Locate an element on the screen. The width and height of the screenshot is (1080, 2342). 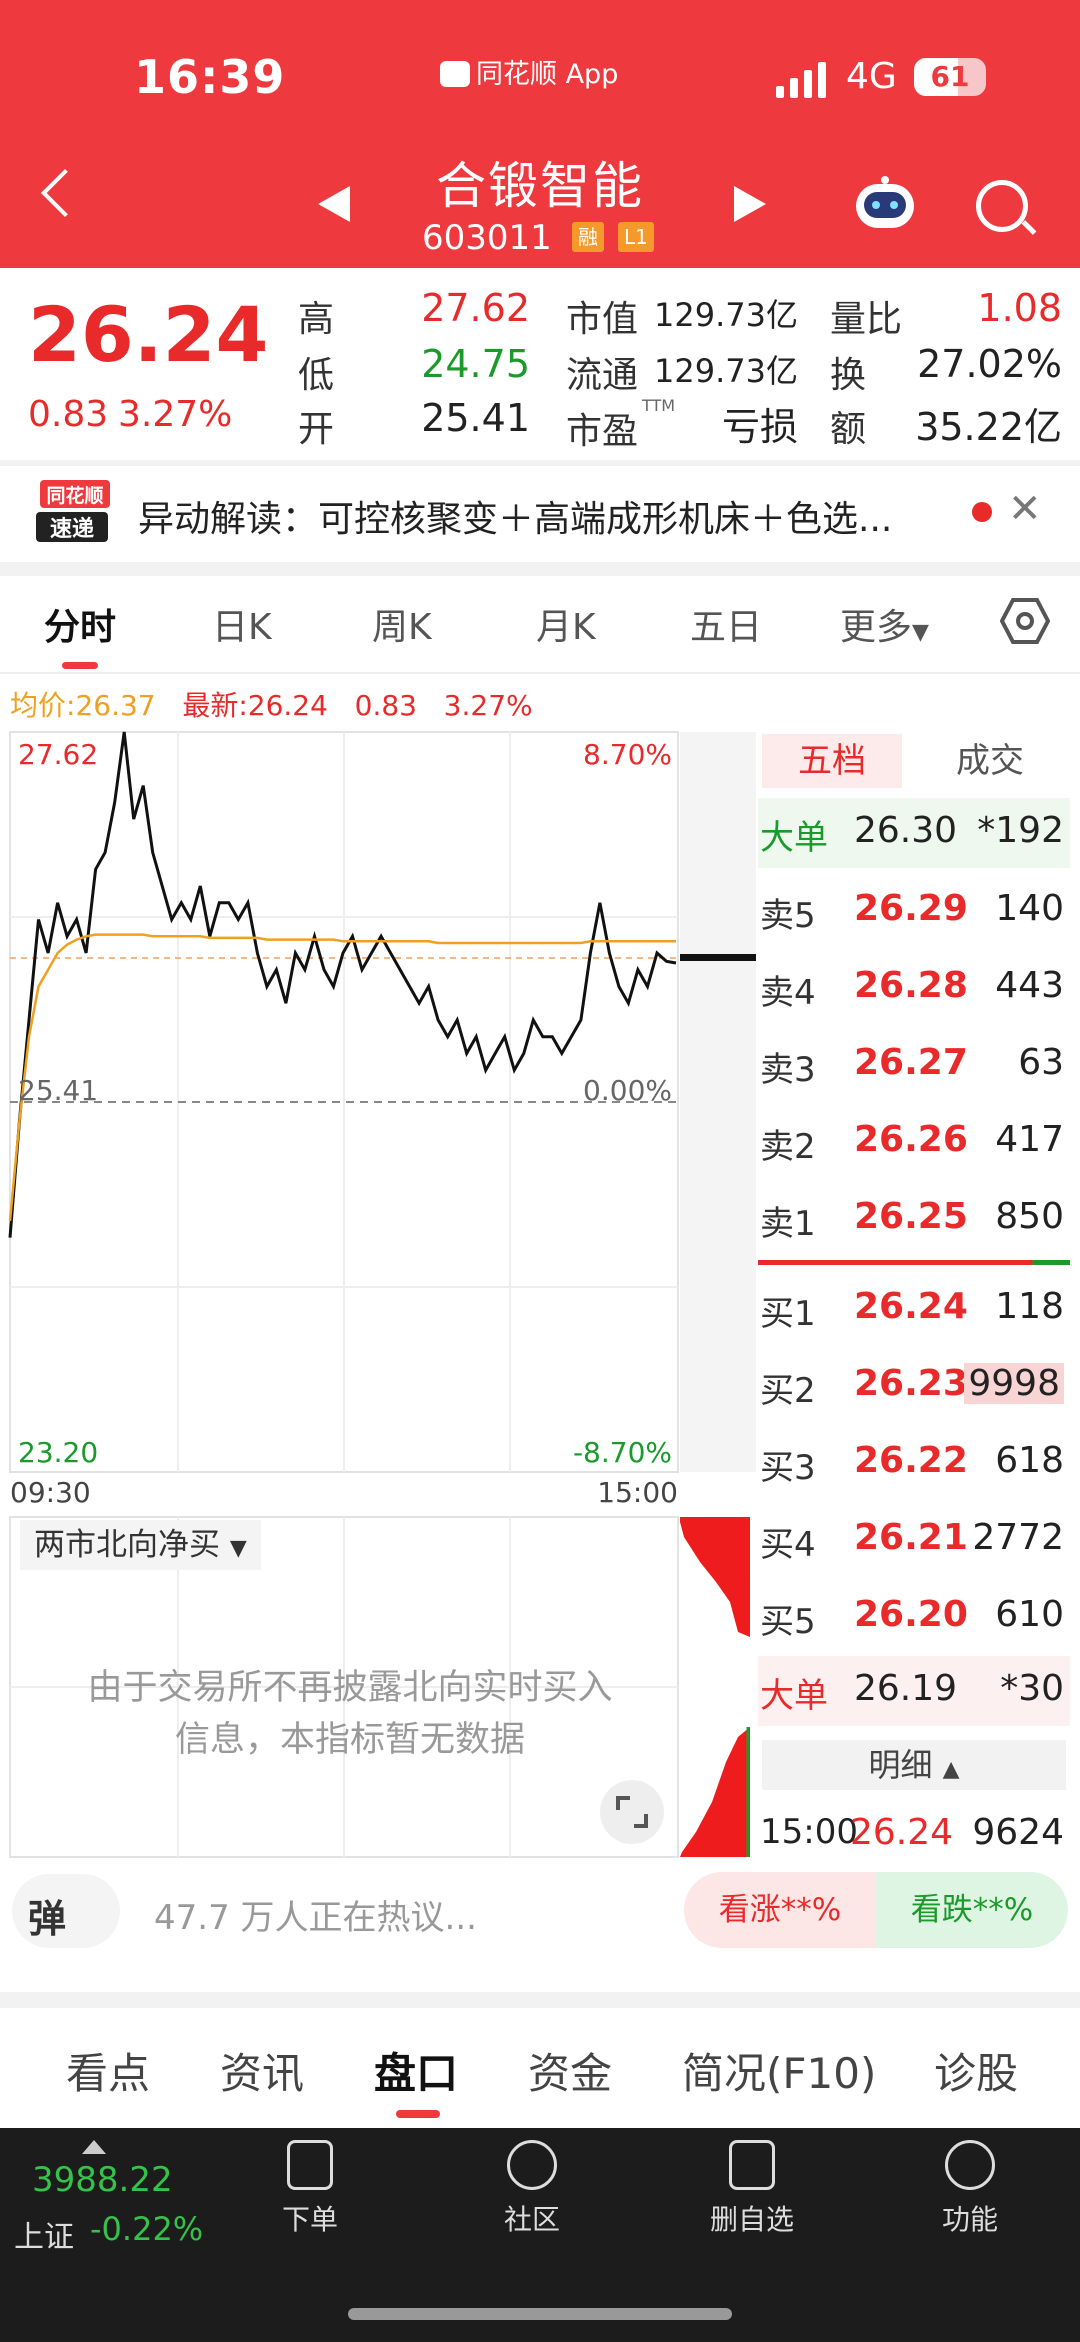
pe-ttm-label: TTM is located at coordinates (659, 405).